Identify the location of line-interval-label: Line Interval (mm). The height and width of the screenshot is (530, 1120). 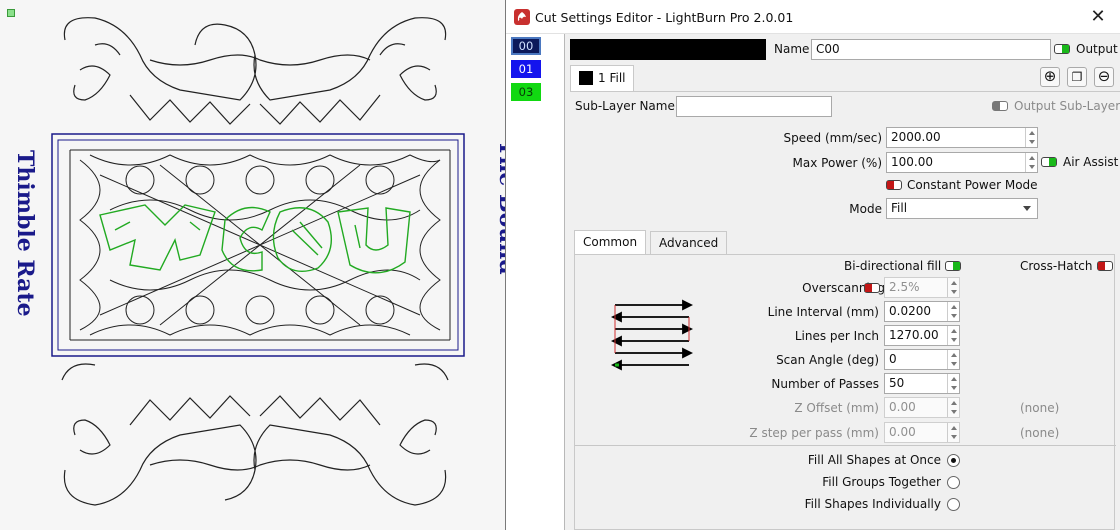
(823, 312).